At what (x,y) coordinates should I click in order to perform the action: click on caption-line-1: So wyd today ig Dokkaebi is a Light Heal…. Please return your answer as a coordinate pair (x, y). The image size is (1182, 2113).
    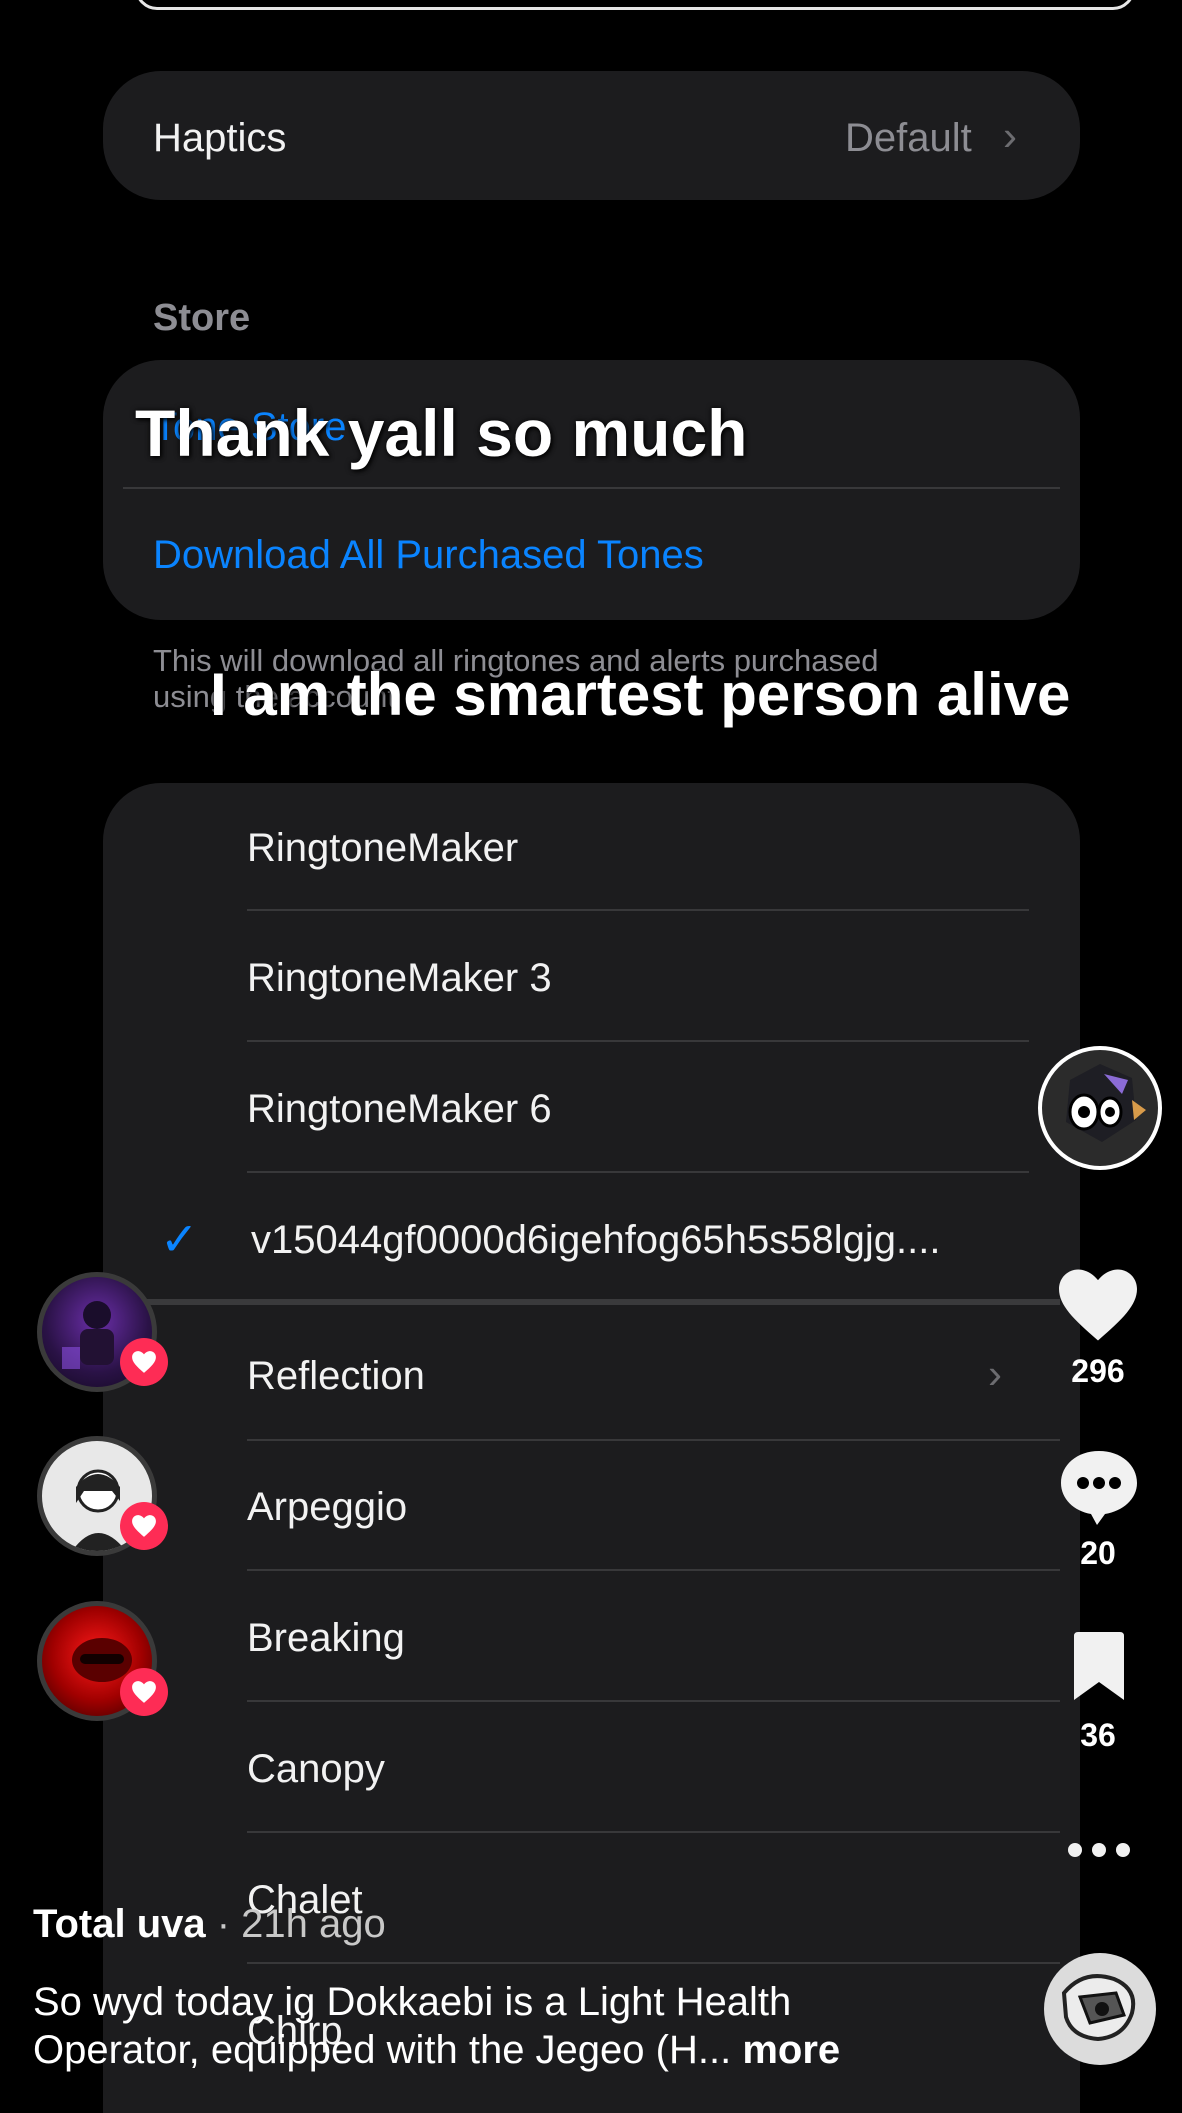
    Looking at the image, I should click on (412, 2002).